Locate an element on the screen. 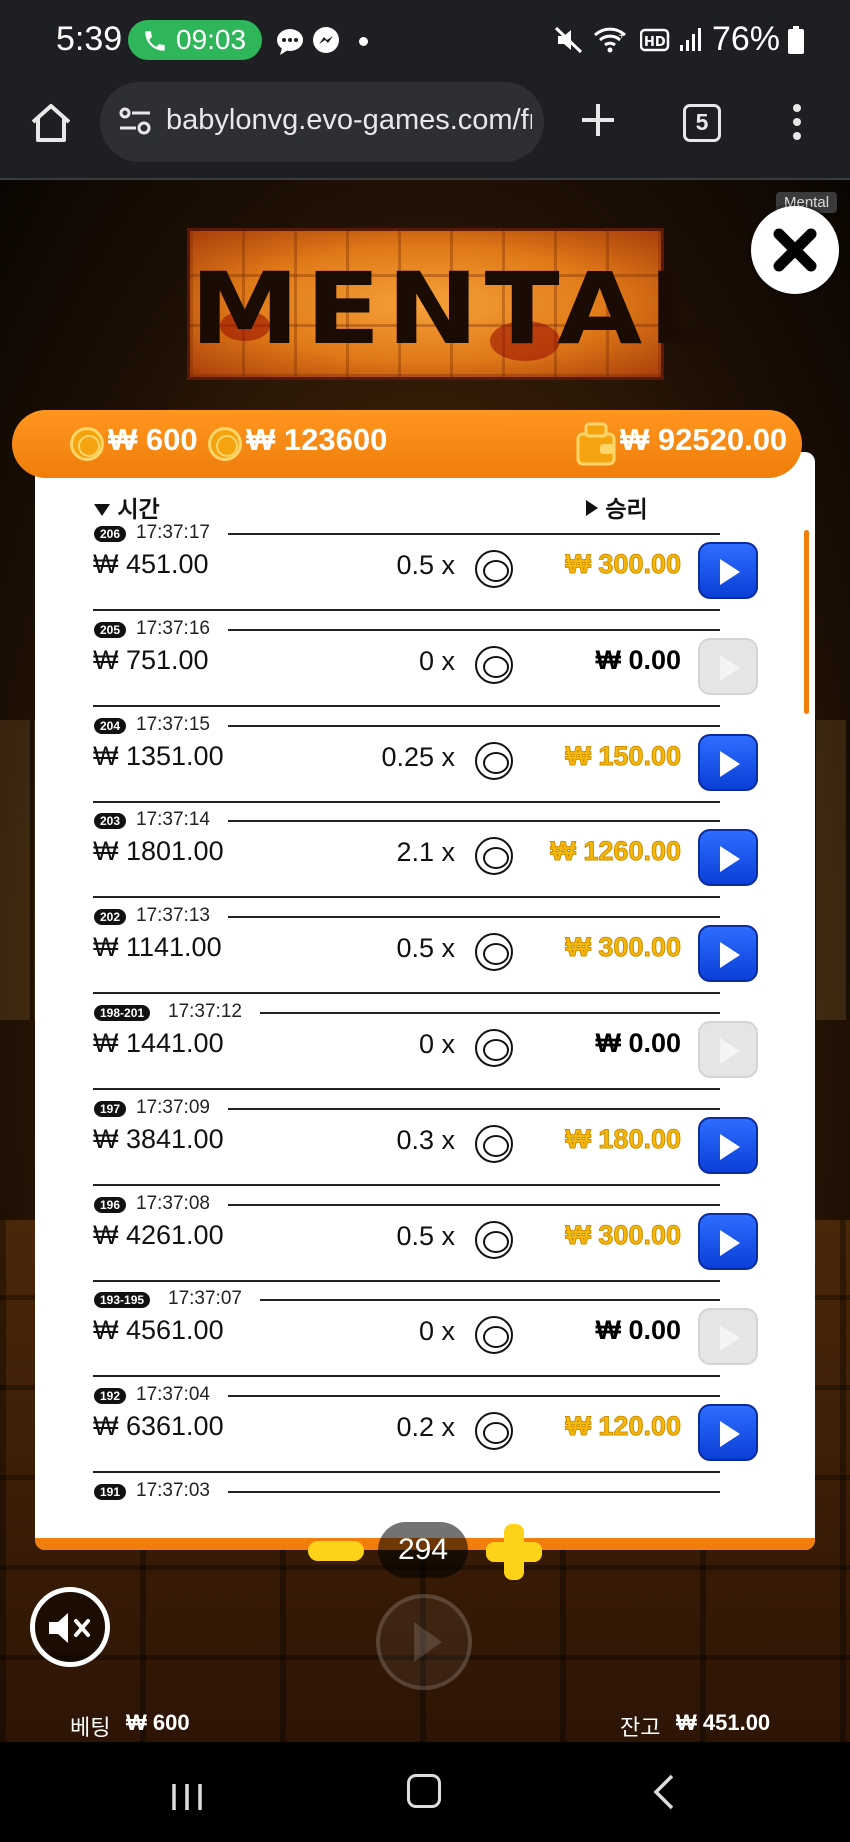 The width and height of the screenshot is (850, 1842). history-row: 197 17:37:09 ₩ 3841.00 0.3 x ₩ 180.00 is located at coordinates (425, 1145).